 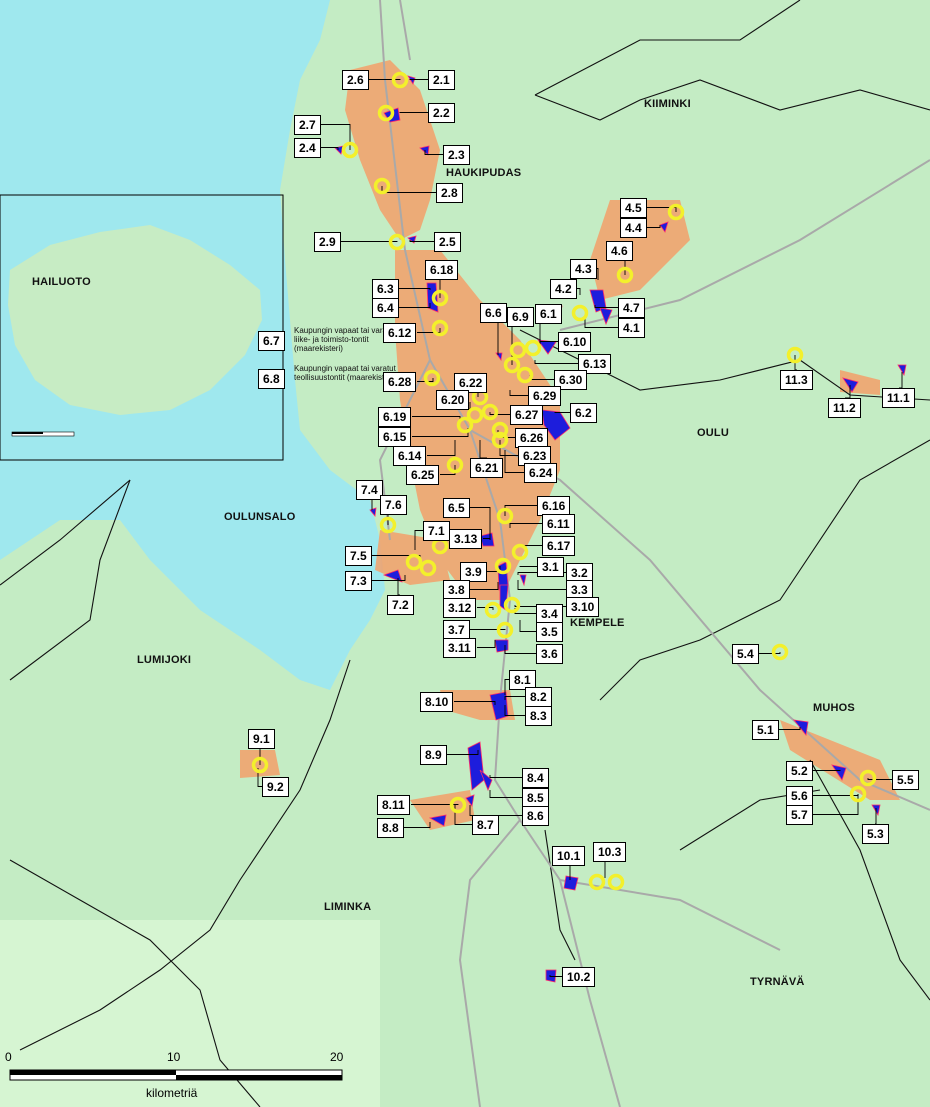 What do you see at coordinates (441, 80) in the screenshot?
I see `site-label-2-1: 2.1` at bounding box center [441, 80].